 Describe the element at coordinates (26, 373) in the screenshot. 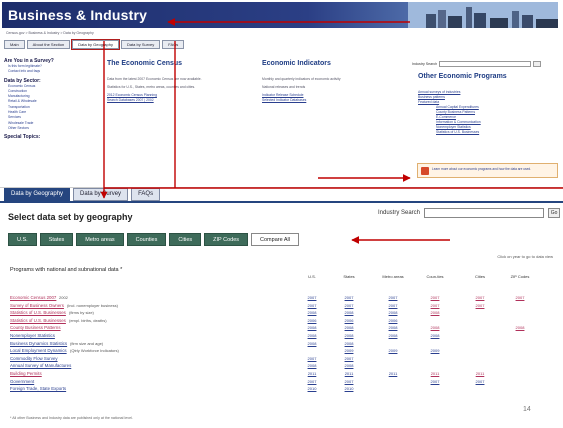

I see `program-link: Building Permits` at that location.